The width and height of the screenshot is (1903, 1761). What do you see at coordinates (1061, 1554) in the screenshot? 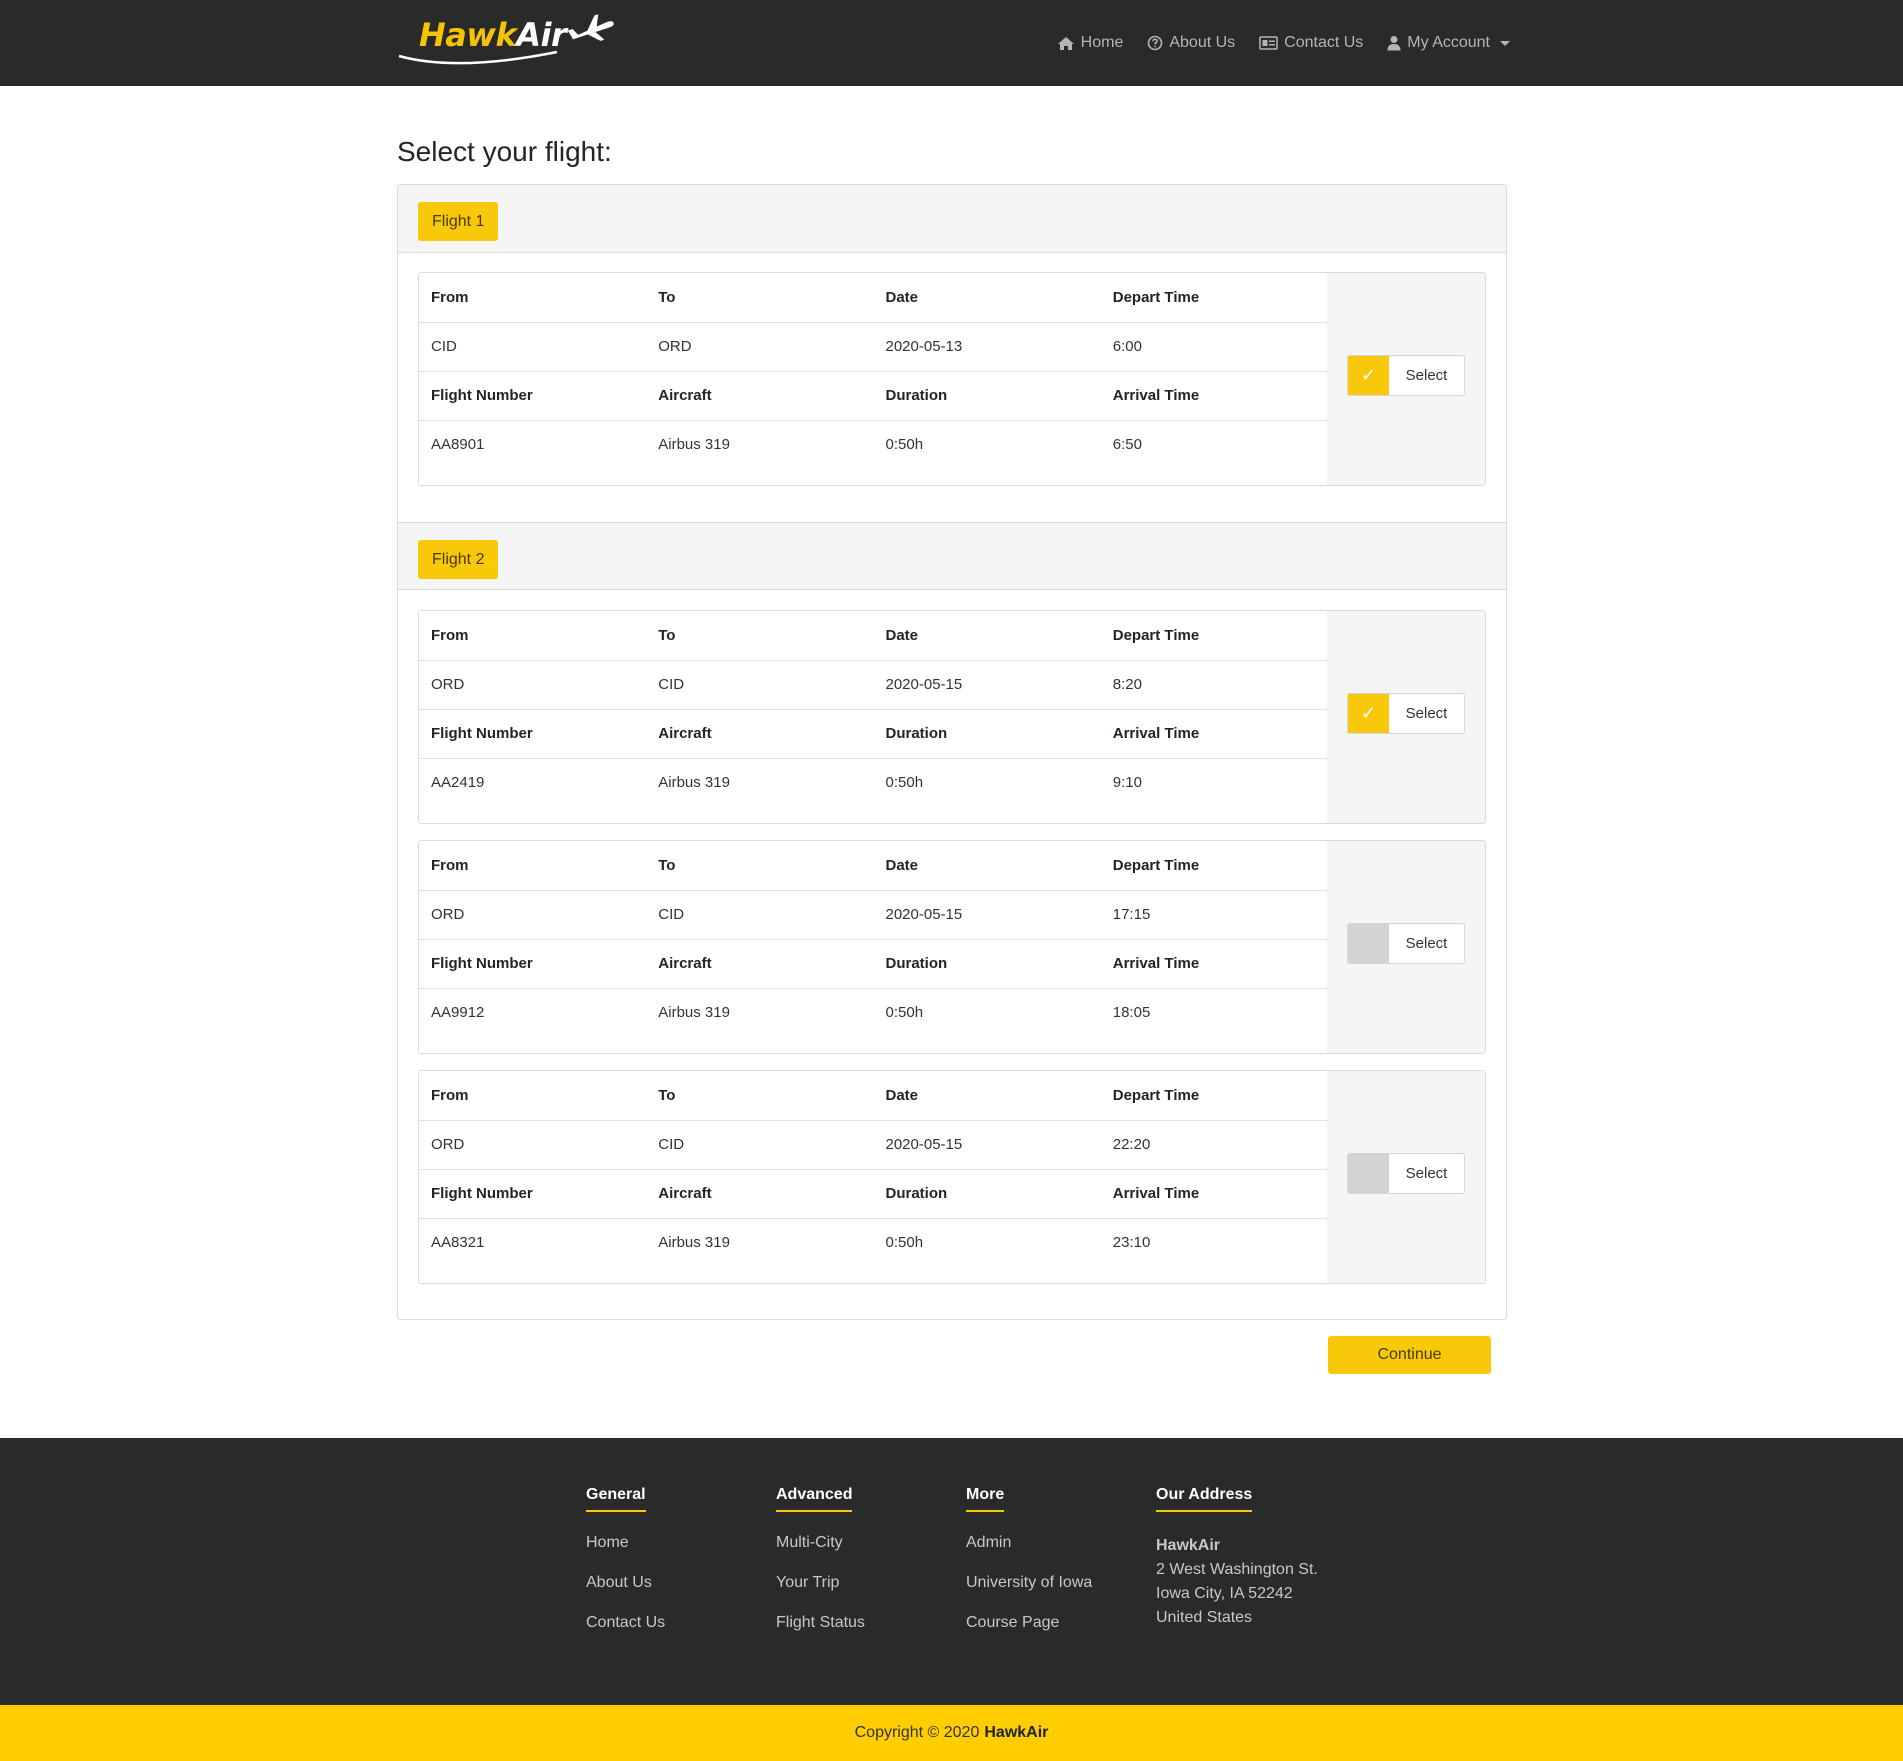
I see `footer-link-admin: Admin` at bounding box center [1061, 1554].